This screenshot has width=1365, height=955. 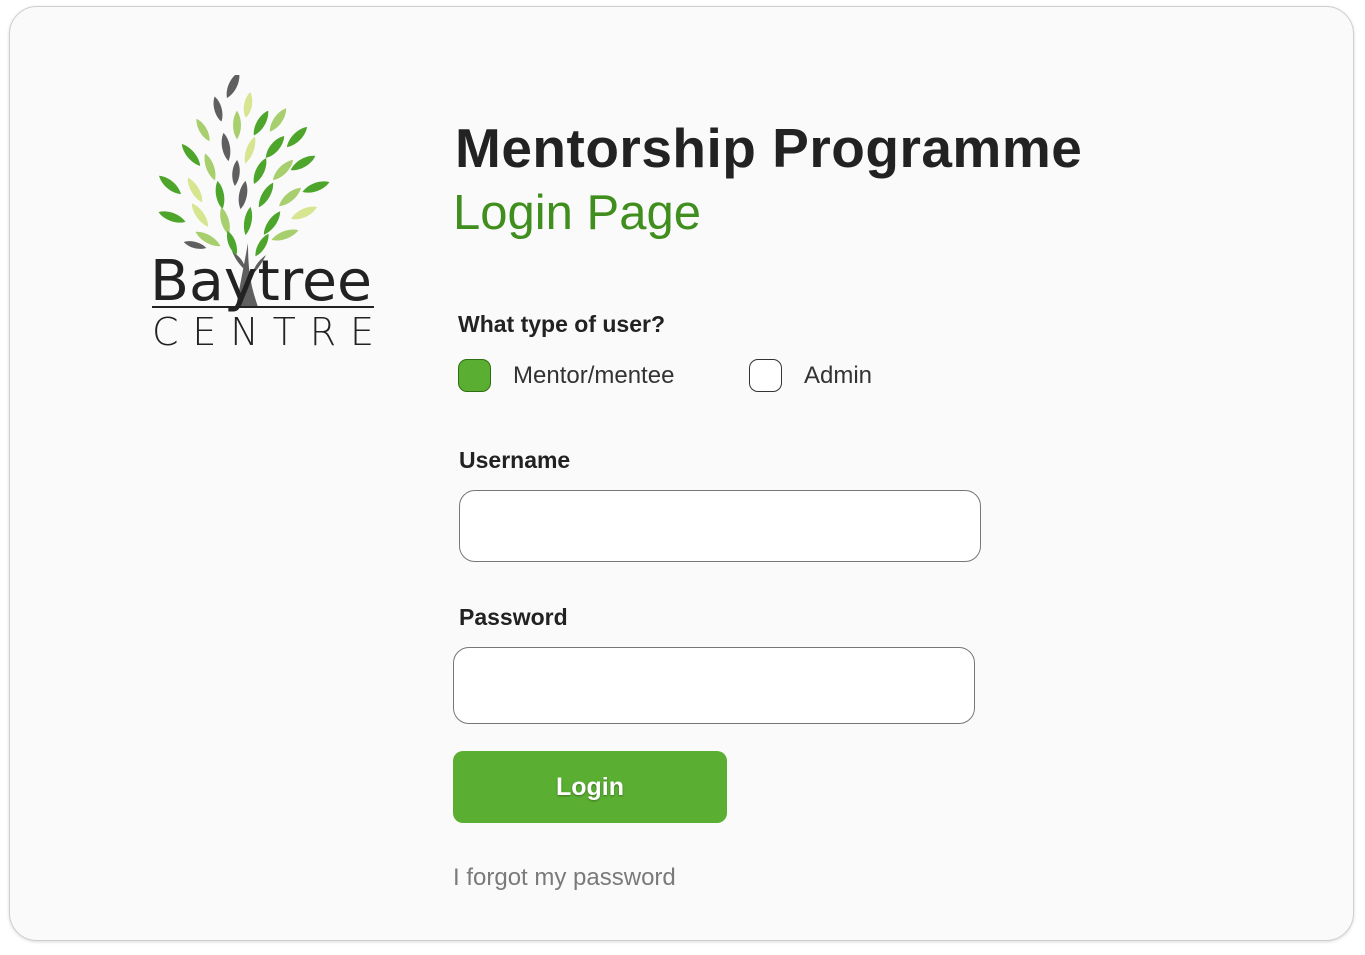 What do you see at coordinates (474, 375) in the screenshot?
I see `mentor-mentee-checkbox` at bounding box center [474, 375].